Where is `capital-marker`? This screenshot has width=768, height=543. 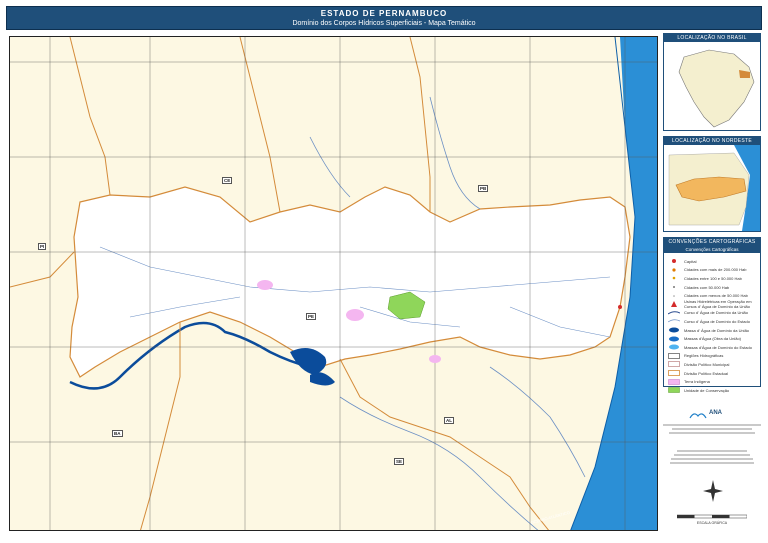
capital-marker is located at coordinates (620, 307).